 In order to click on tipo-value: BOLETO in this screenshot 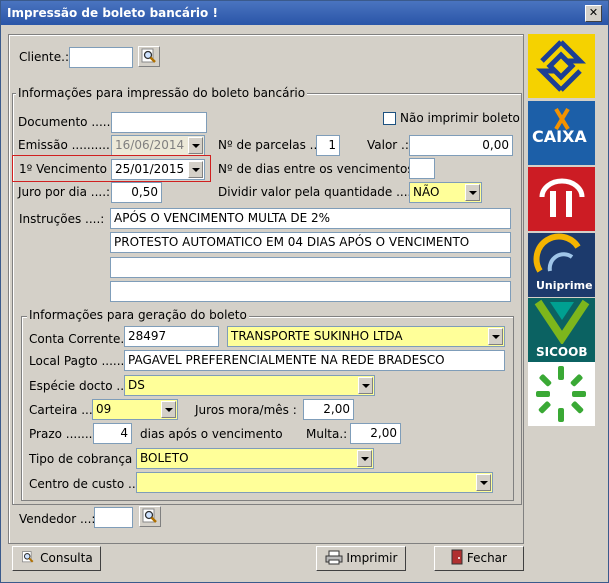, I will do `click(164, 458)`.